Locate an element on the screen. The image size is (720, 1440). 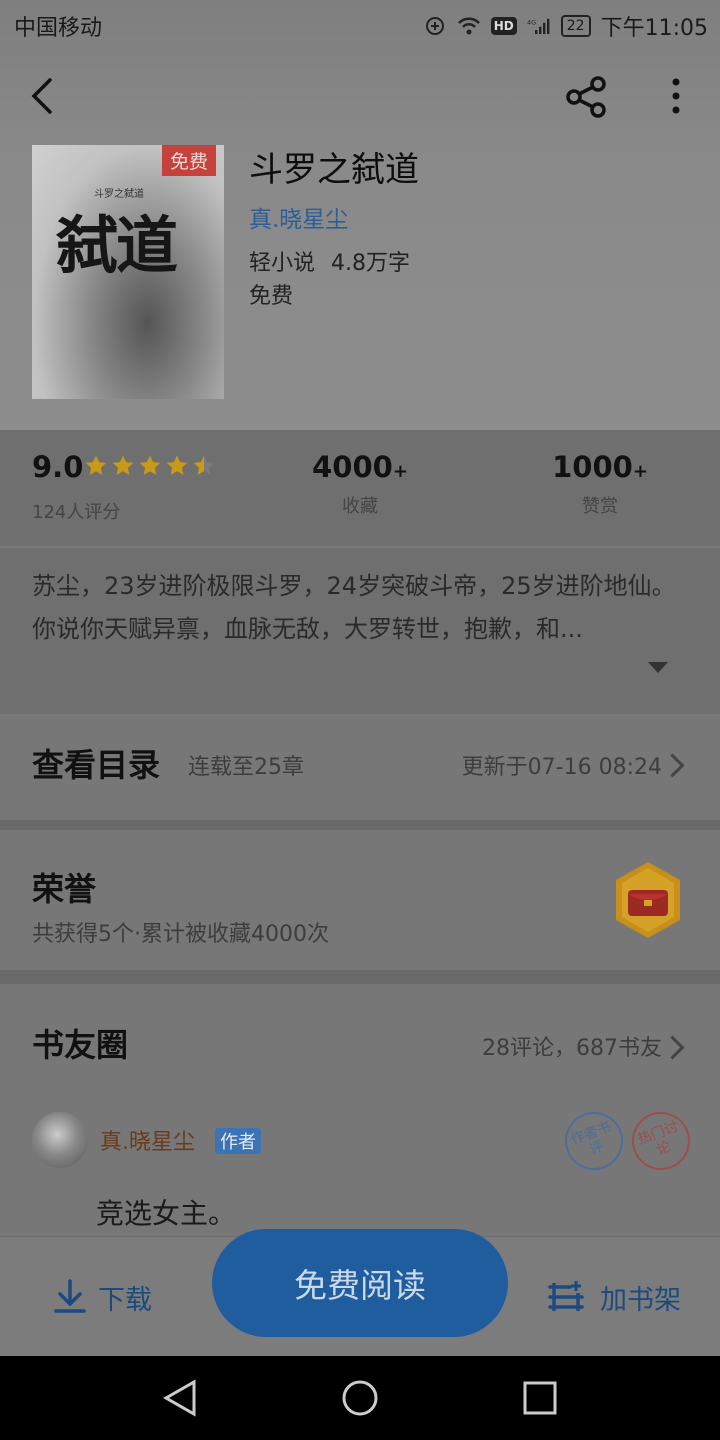
honor-badge-icon is located at coordinates (648, 900).